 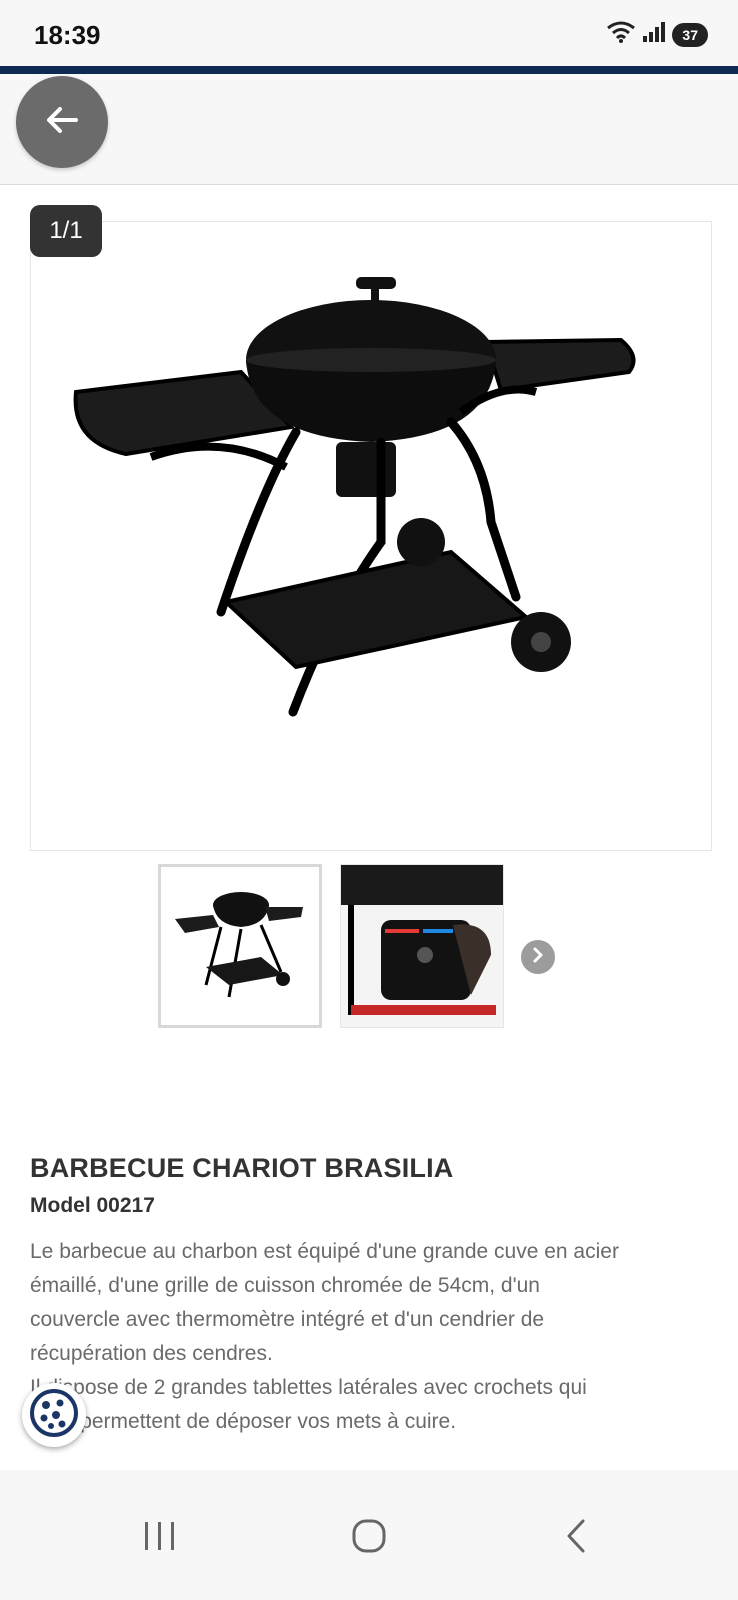 I want to click on home-button, so click(x=369, y=1538).